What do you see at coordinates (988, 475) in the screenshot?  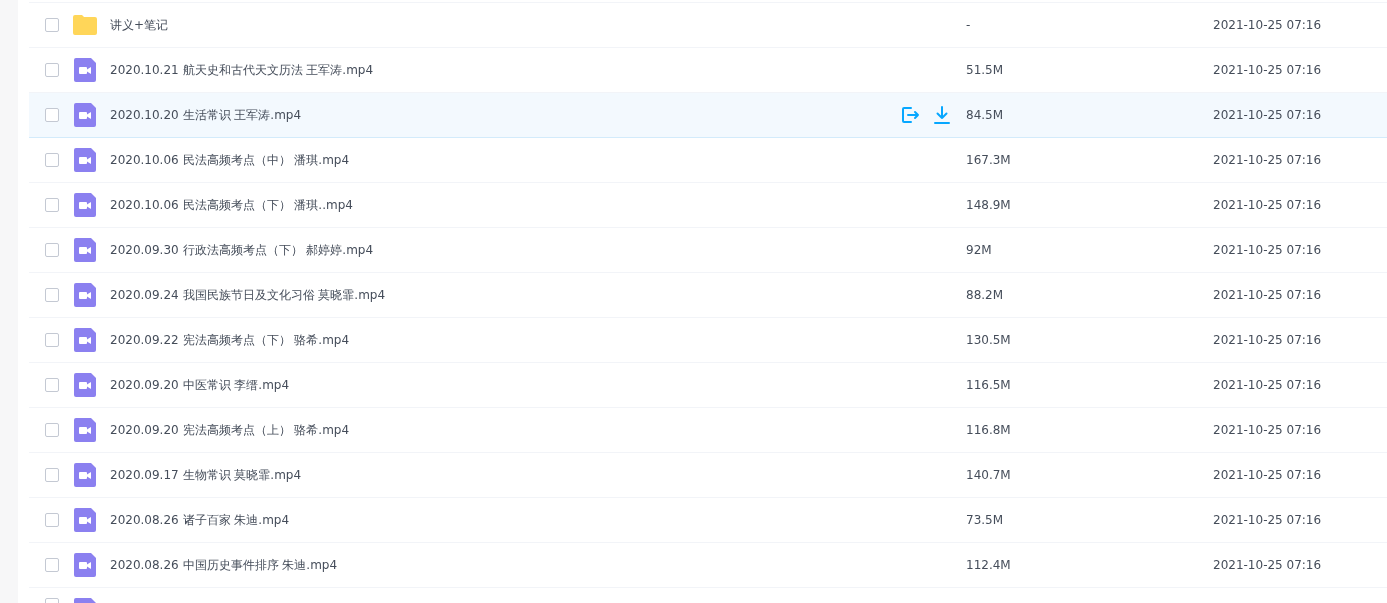 I see `file-size: 140.7M` at bounding box center [988, 475].